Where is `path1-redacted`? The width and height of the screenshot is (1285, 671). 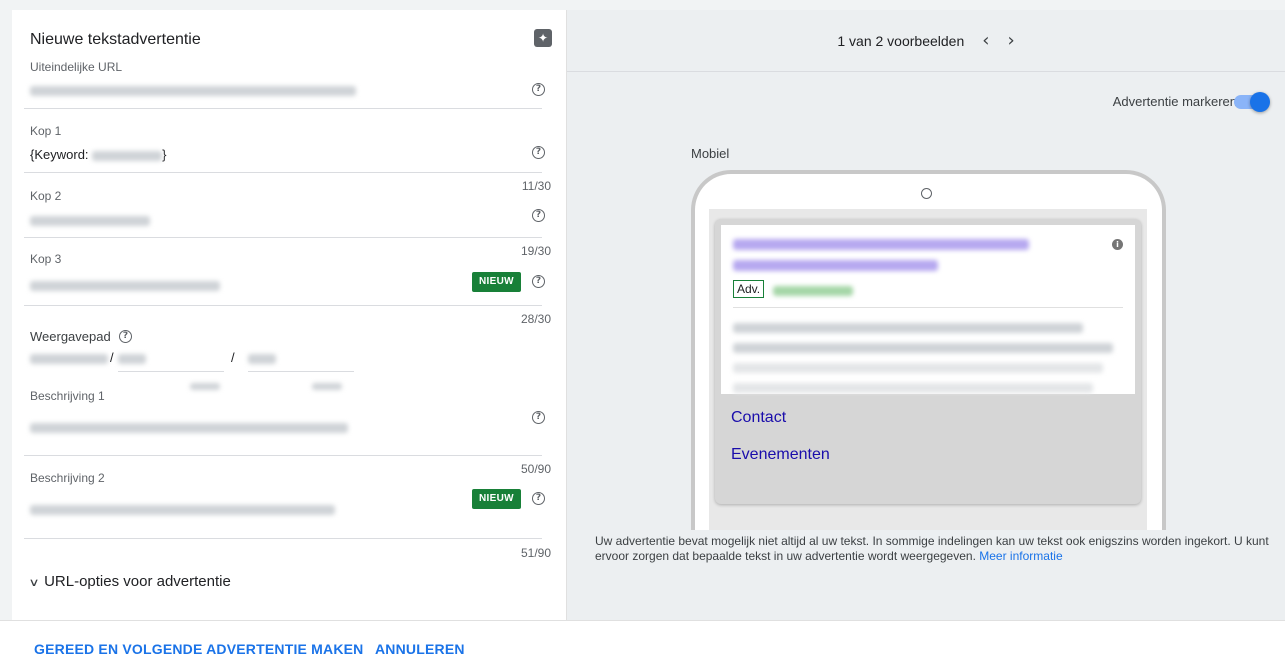 path1-redacted is located at coordinates (132, 358).